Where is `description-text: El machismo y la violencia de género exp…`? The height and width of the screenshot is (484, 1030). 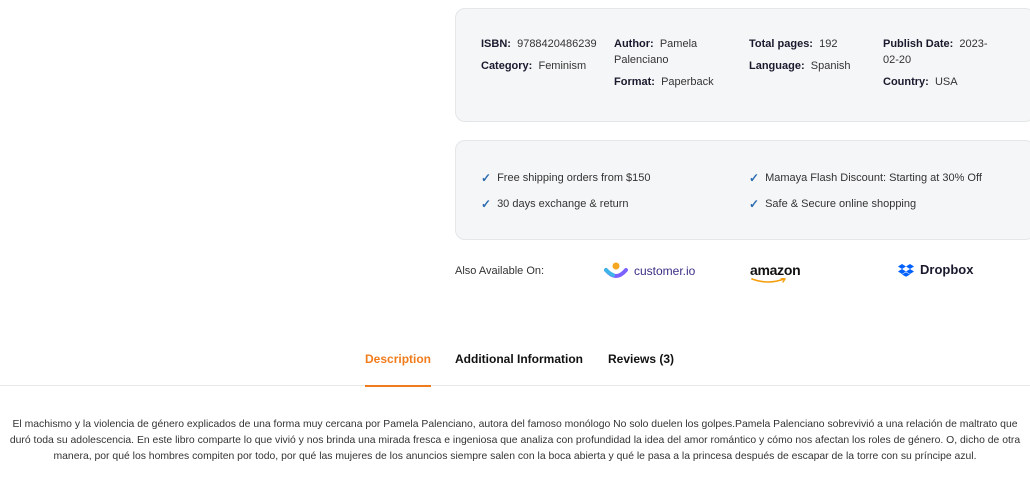
description-text: El machismo y la violencia de género exp… is located at coordinates (515, 440).